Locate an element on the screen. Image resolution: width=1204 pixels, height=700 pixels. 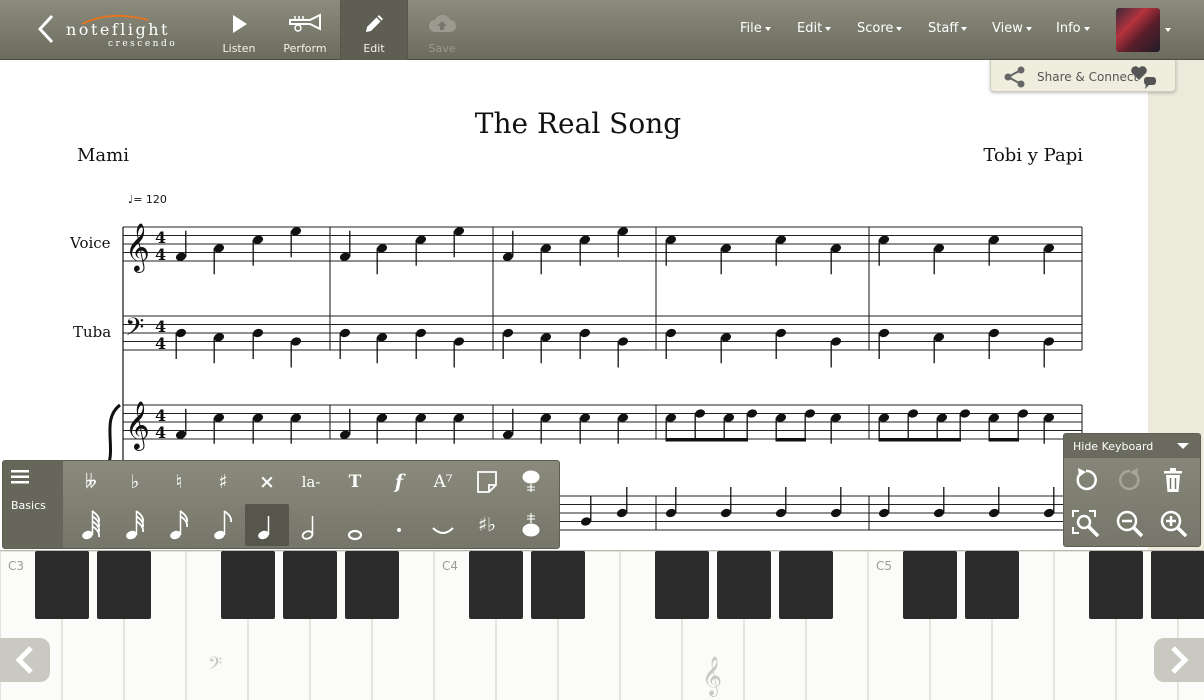
double-flat-icon: 𝄫 is located at coordinates (91, 482).